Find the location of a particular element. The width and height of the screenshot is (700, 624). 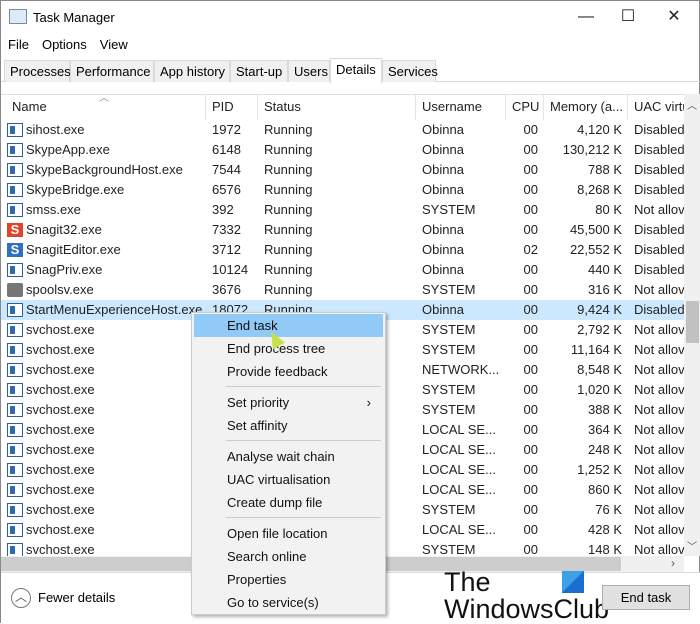

menu-item-create-dump-file: Create dump file is located at coordinates (288, 502).